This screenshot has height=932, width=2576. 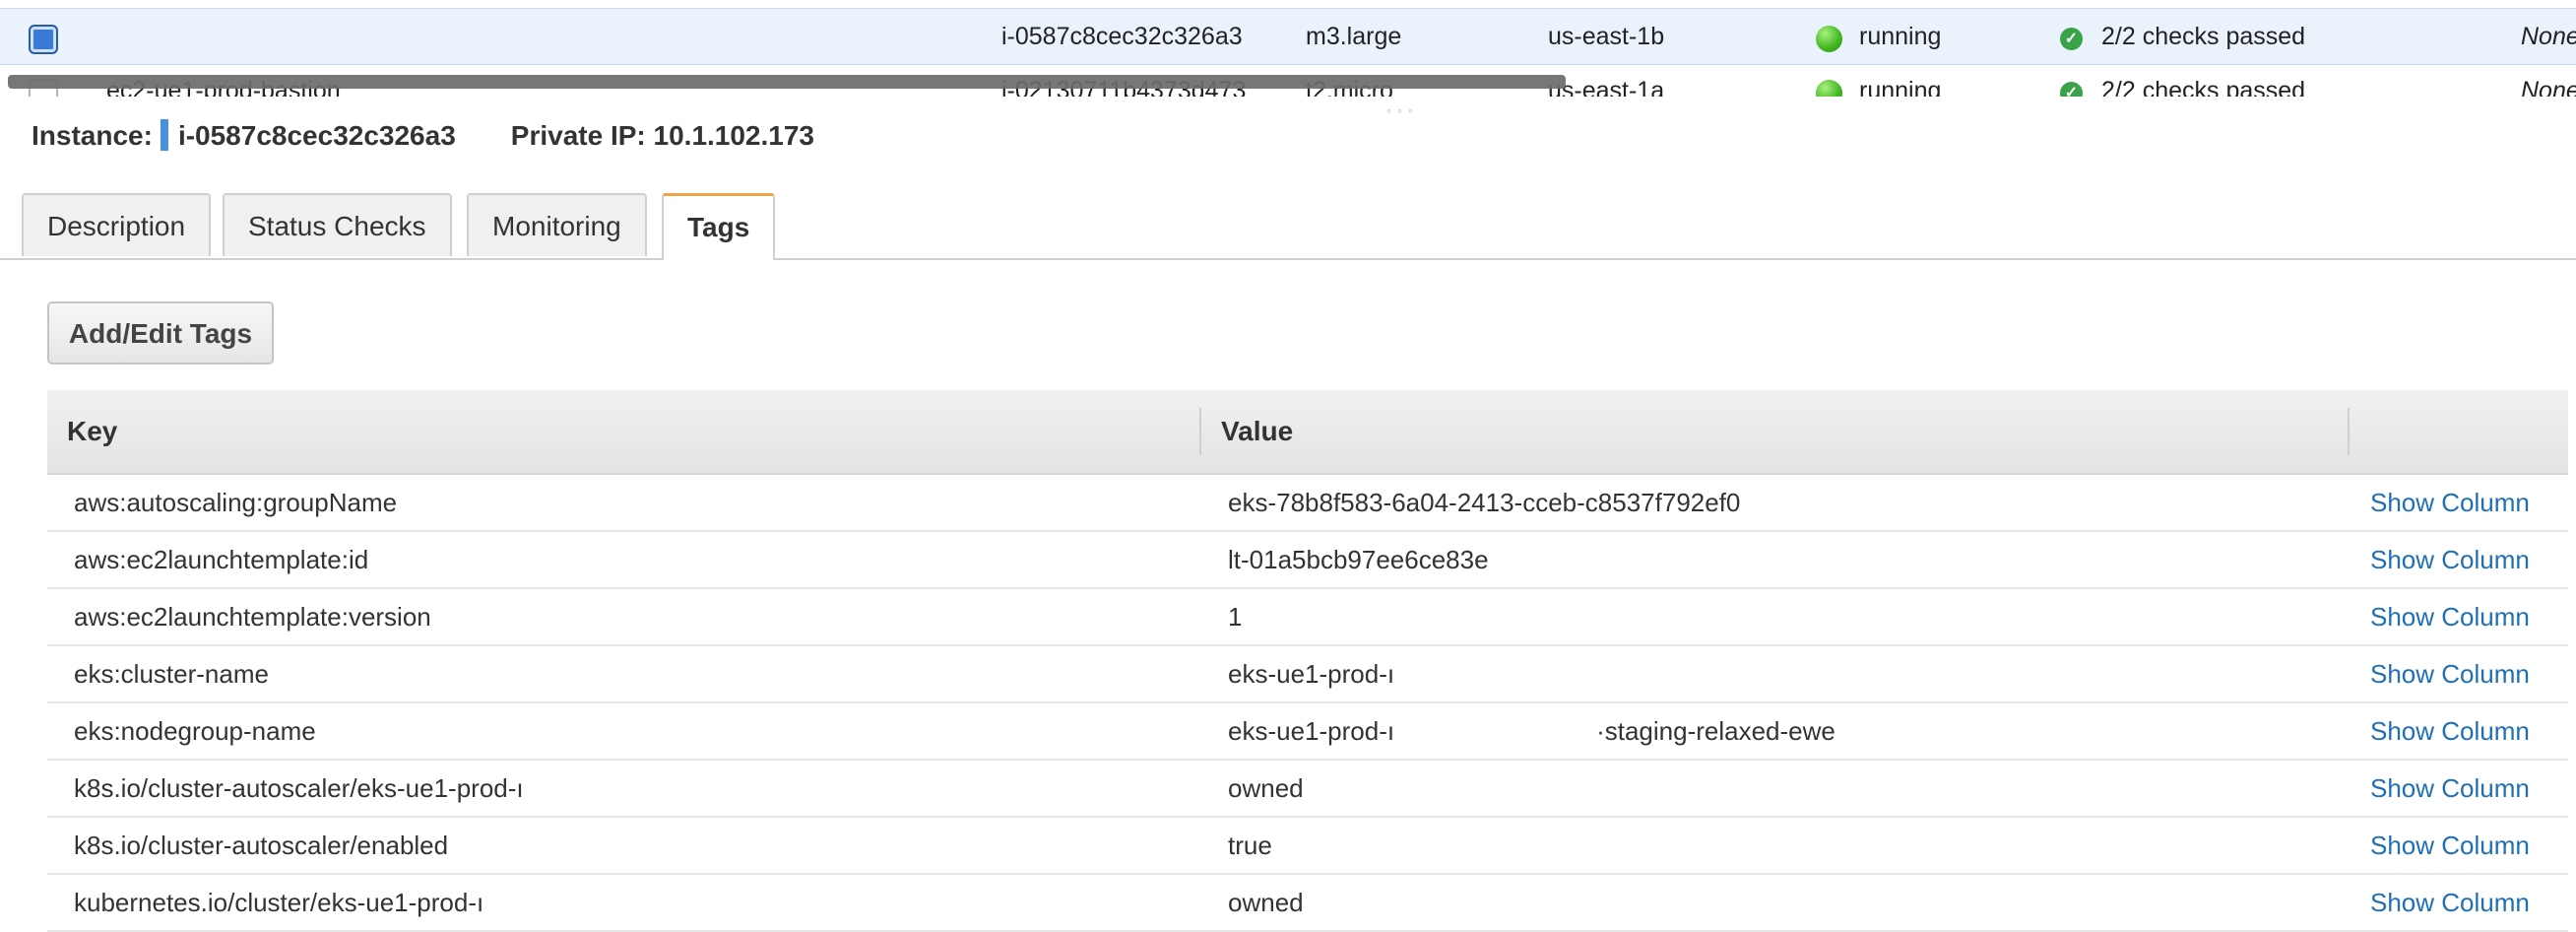 What do you see at coordinates (1354, 36) in the screenshot?
I see `instance-type: m3.large` at bounding box center [1354, 36].